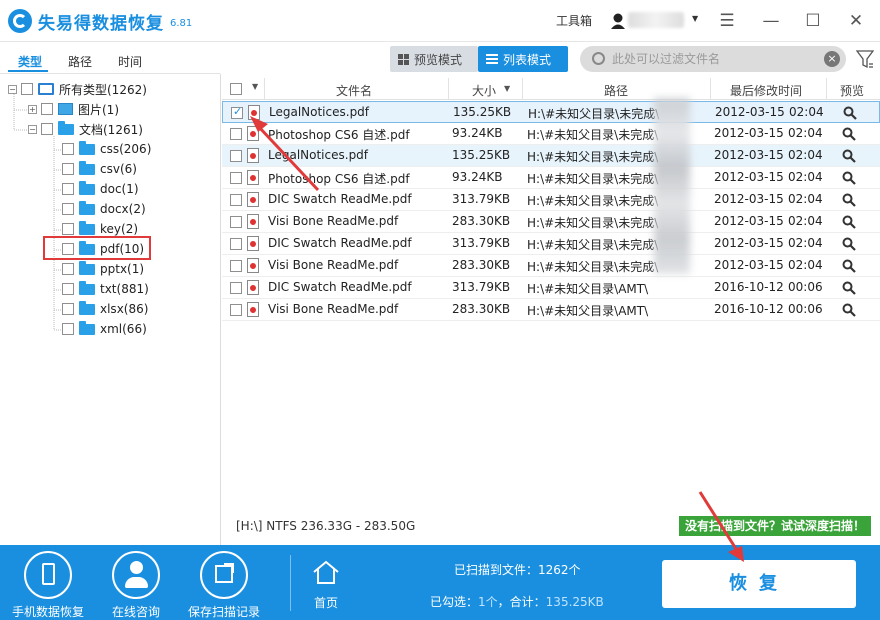  What do you see at coordinates (48, 585) in the screenshot?
I see `phone-recovery-button: 手机数据恢复` at bounding box center [48, 585].